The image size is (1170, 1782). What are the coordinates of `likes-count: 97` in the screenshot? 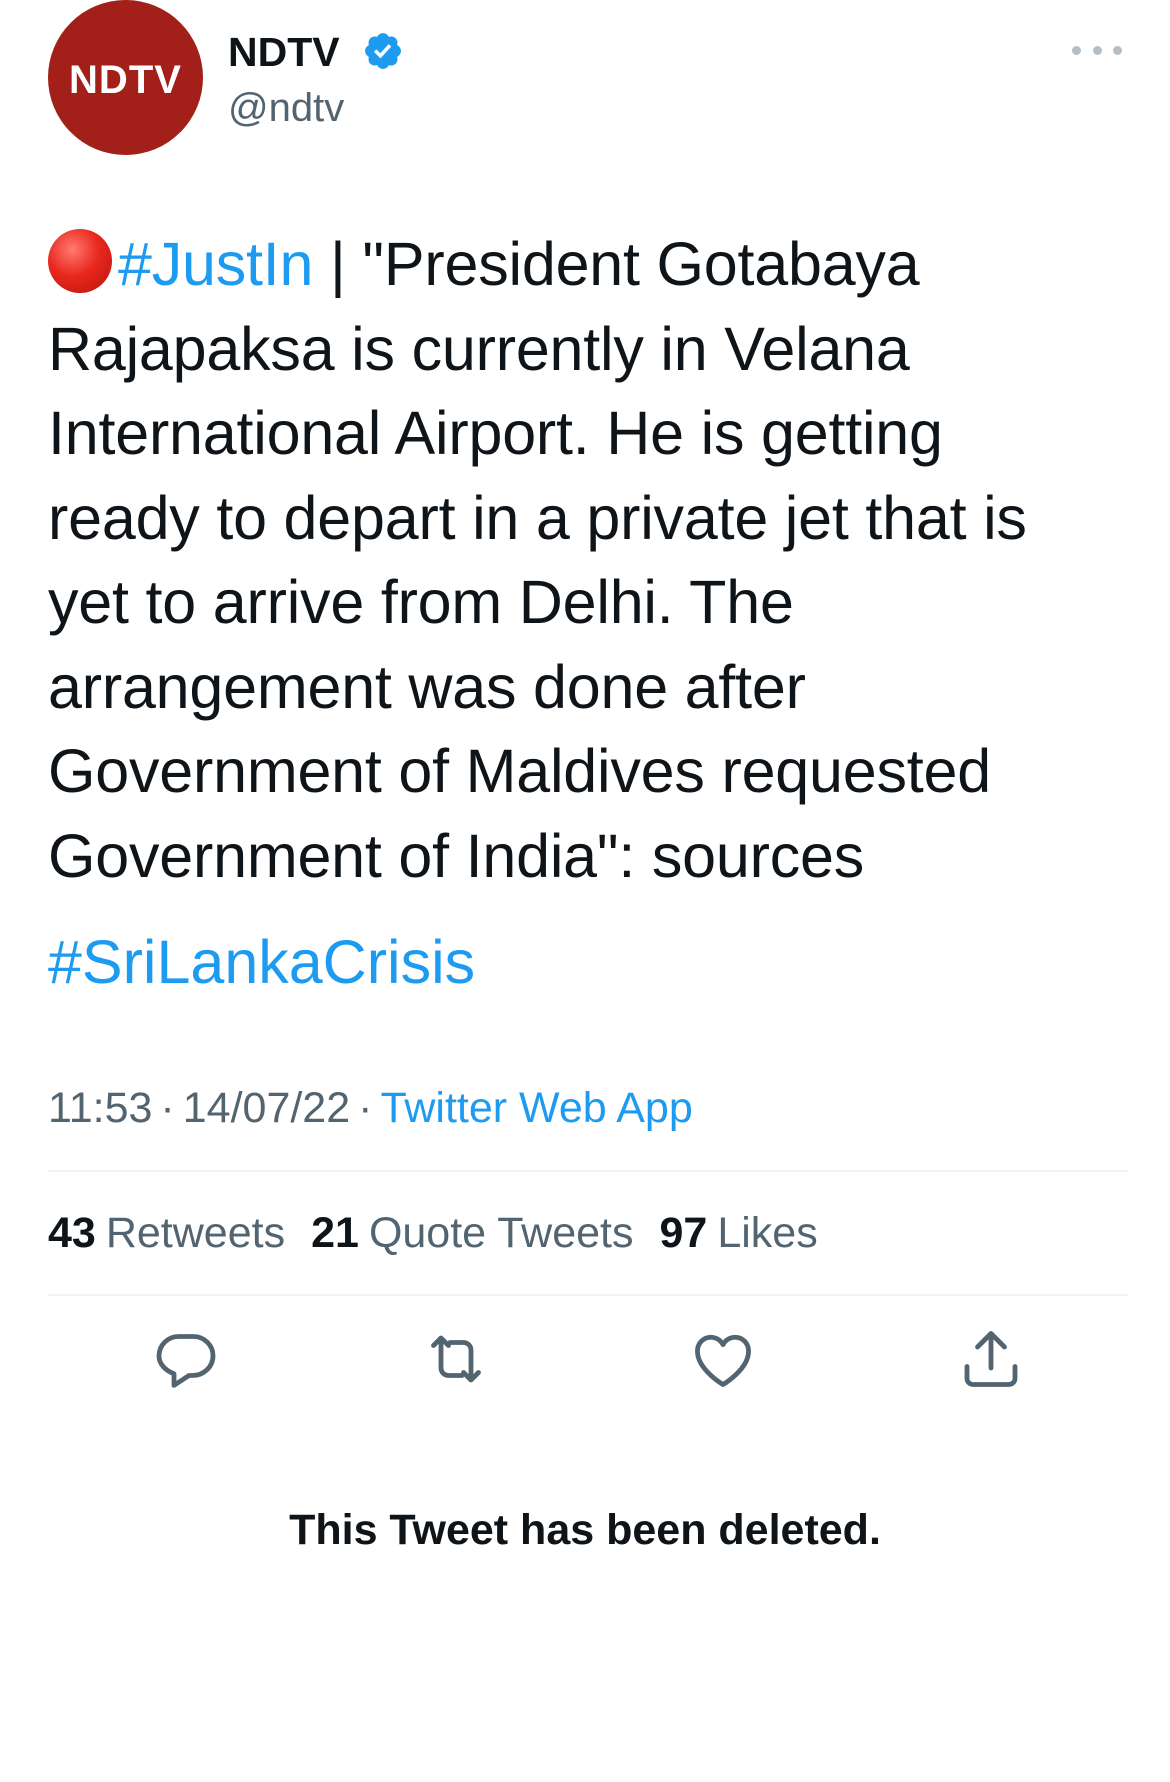 It's located at (683, 1233).